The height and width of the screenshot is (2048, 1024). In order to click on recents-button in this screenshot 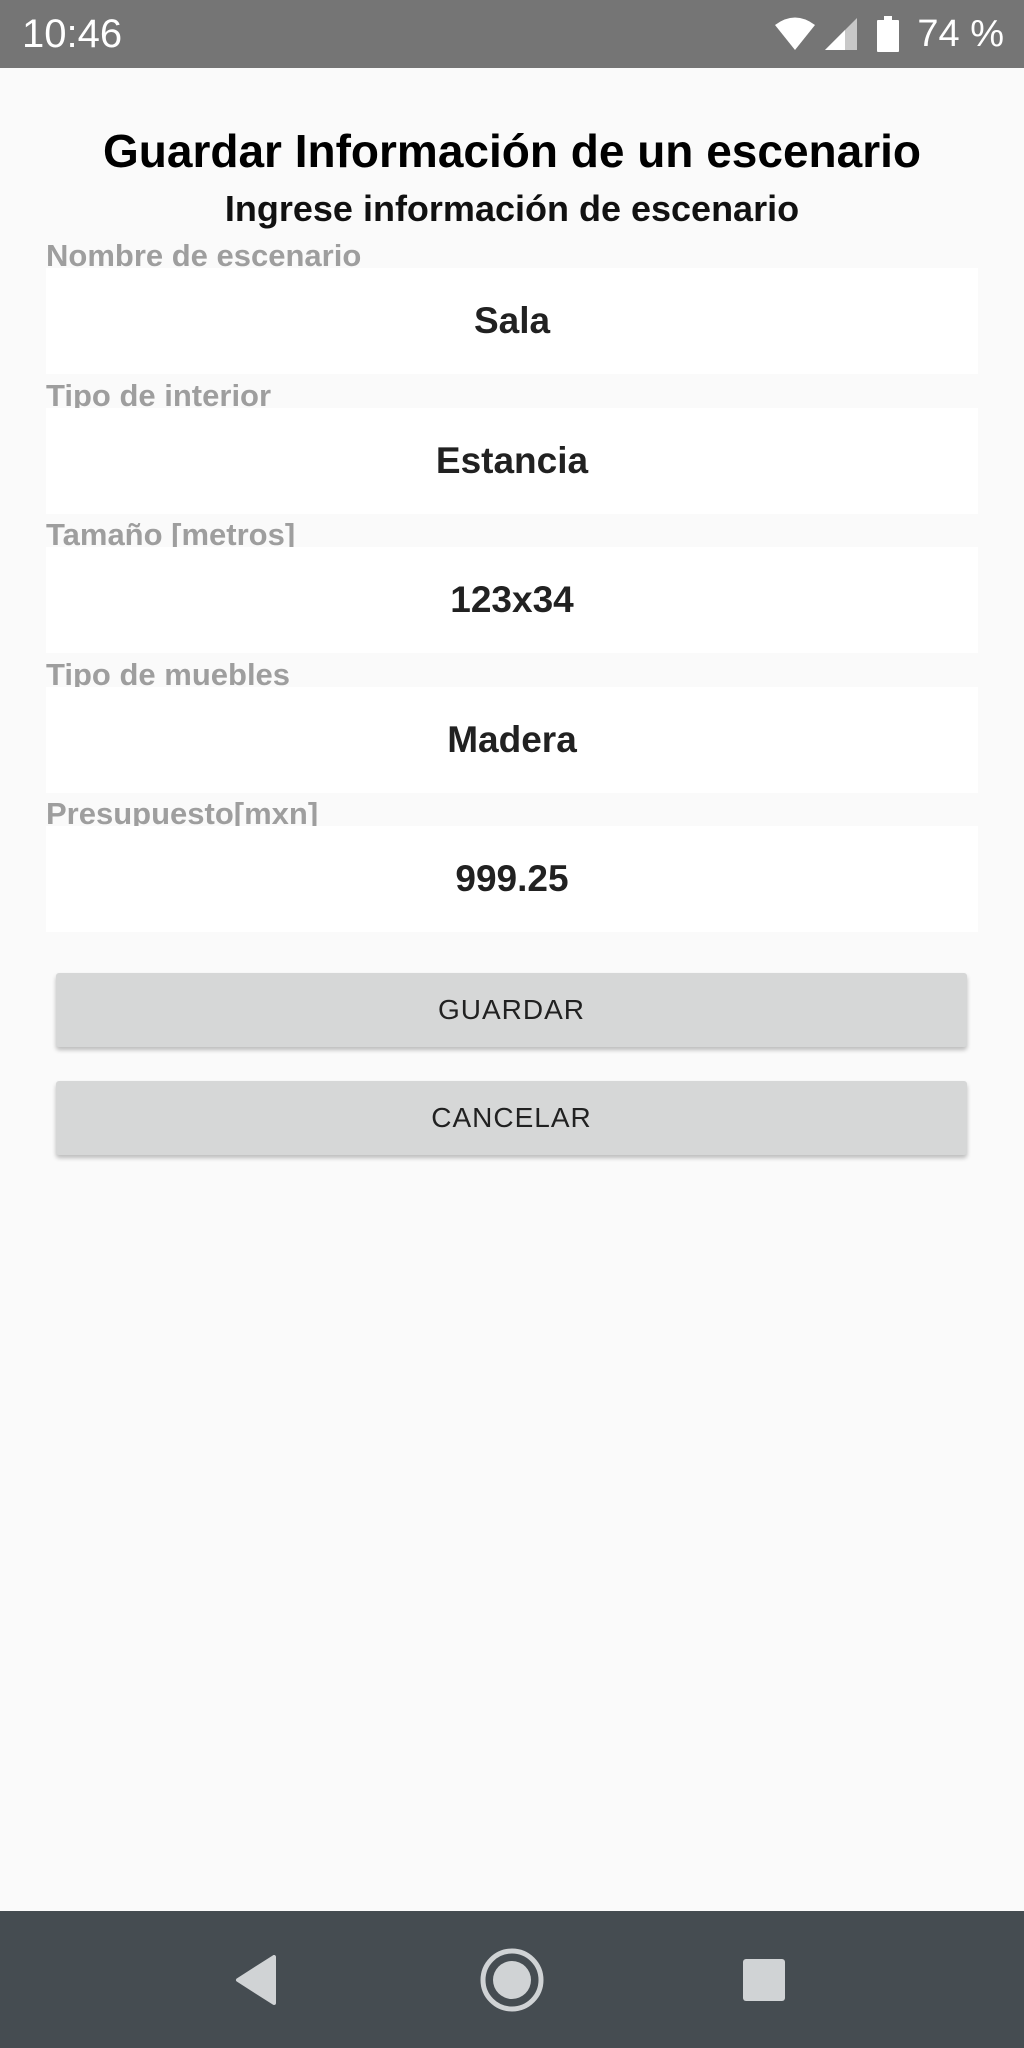, I will do `click(764, 1980)`.